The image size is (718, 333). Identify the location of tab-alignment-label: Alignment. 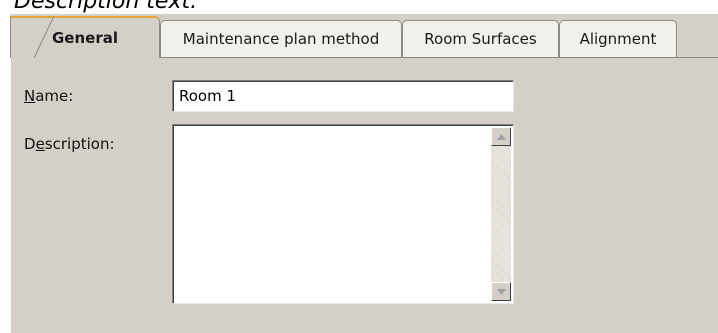
(618, 39).